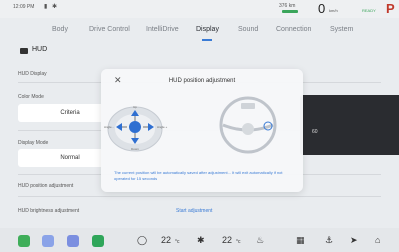 Image resolution: width=399 pixels, height=252 pixels. Describe the element at coordinates (390, 8) in the screenshot. I see `gear-indicator: P` at that location.